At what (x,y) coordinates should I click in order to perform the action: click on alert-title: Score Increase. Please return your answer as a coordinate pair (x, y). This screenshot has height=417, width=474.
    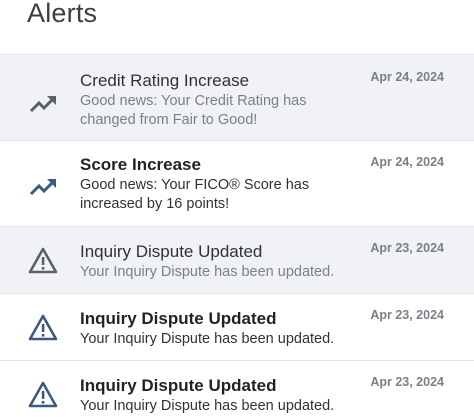
    Looking at the image, I should click on (140, 164).